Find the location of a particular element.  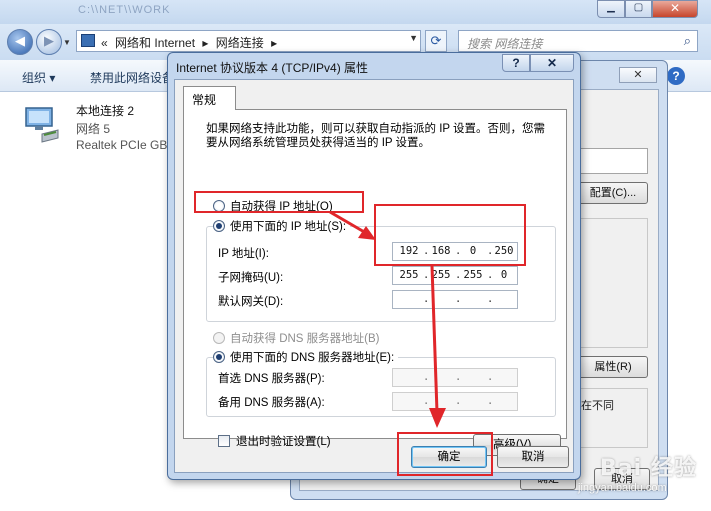

validate-settings-label: 退出时验证设置(L) is located at coordinates (283, 442).